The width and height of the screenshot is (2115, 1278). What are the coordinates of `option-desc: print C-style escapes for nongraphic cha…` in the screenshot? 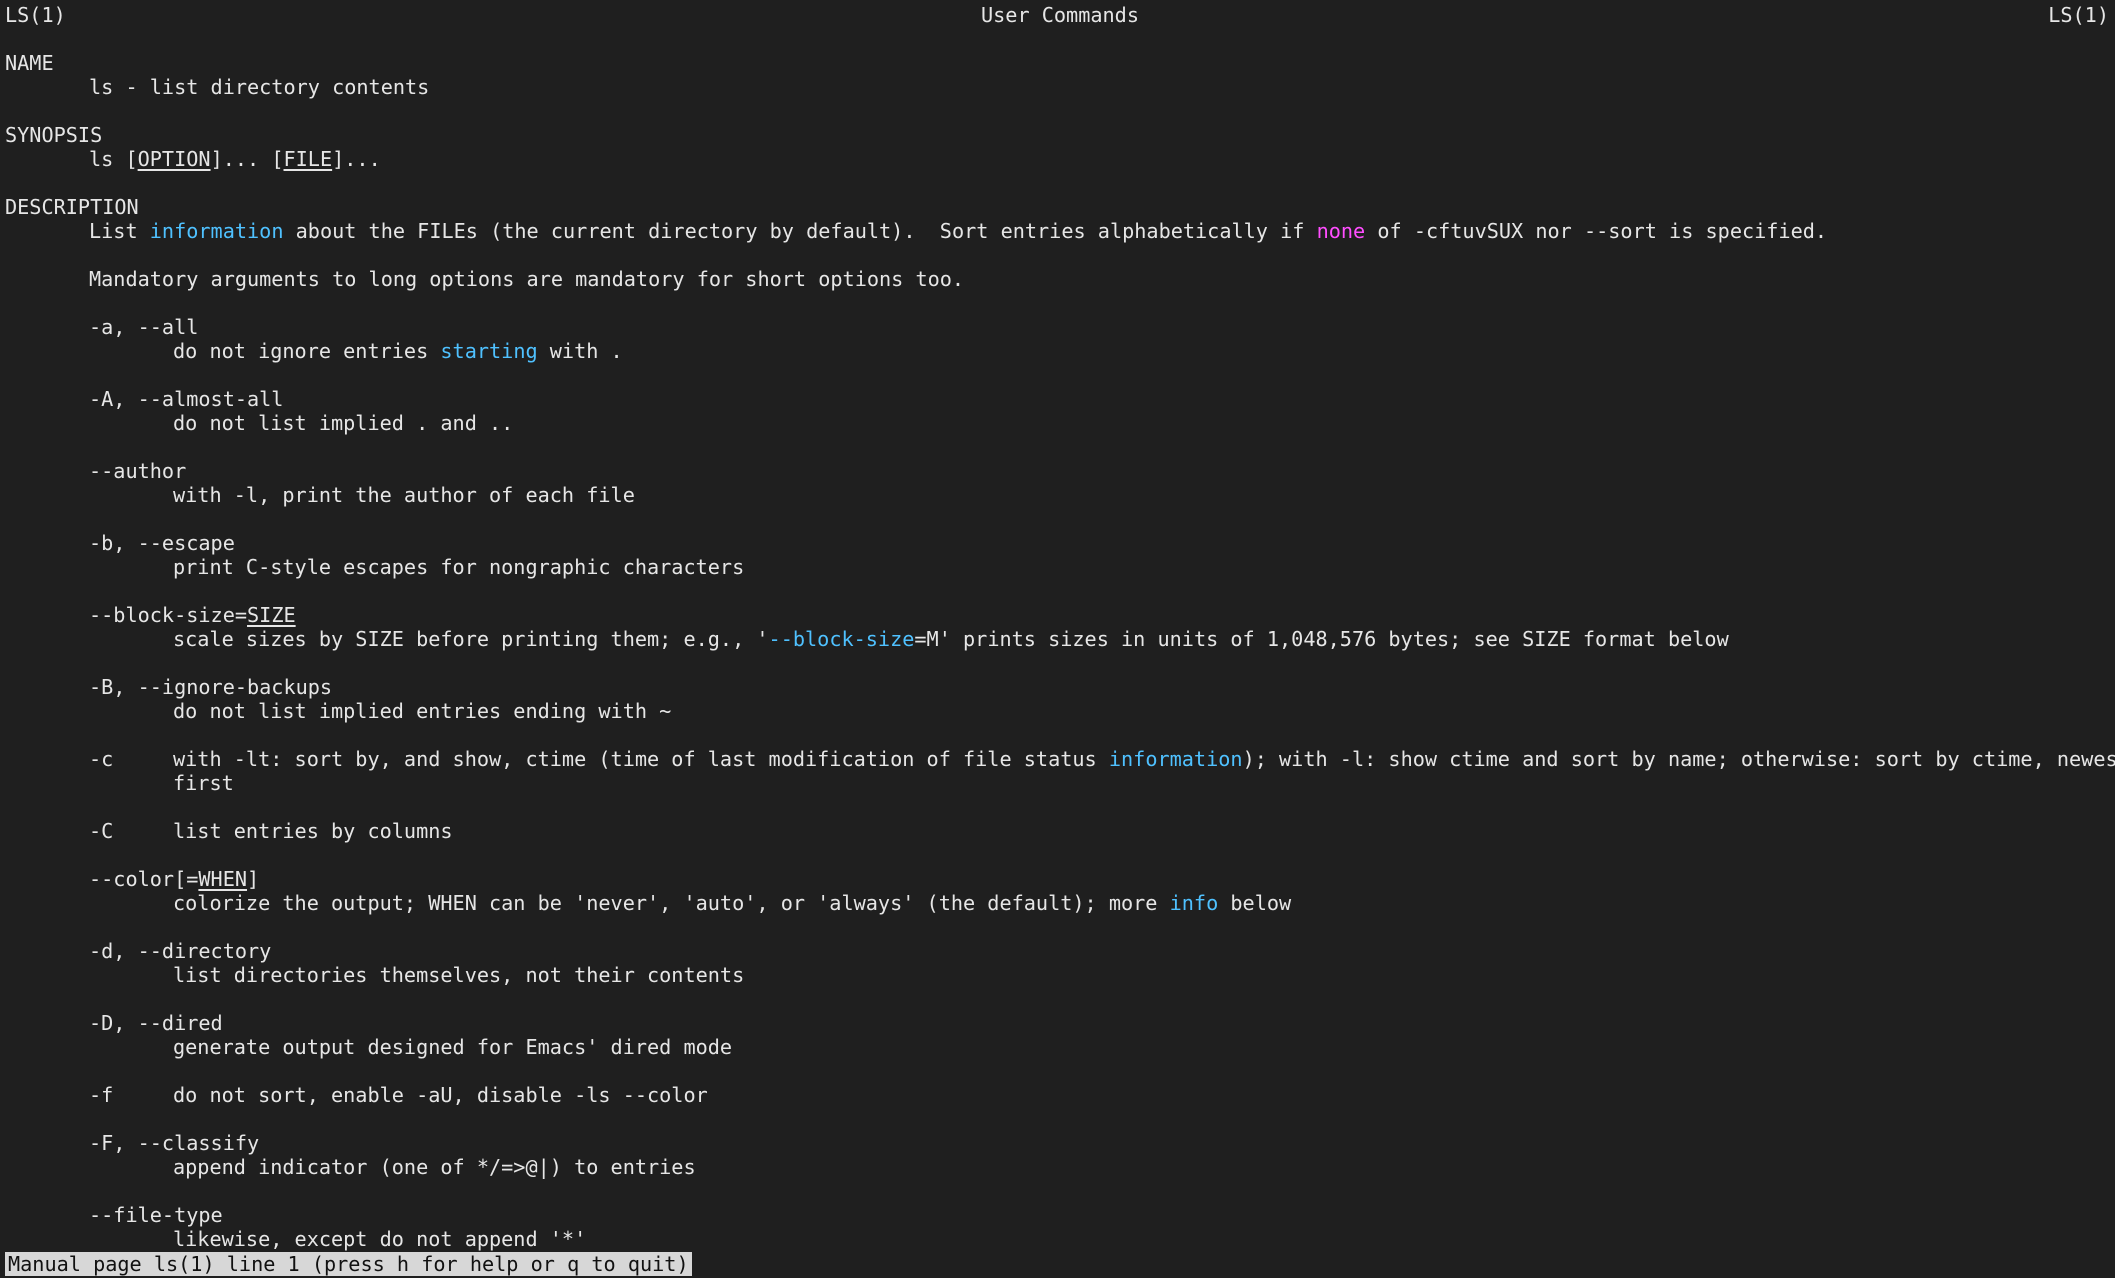 It's located at (459, 567).